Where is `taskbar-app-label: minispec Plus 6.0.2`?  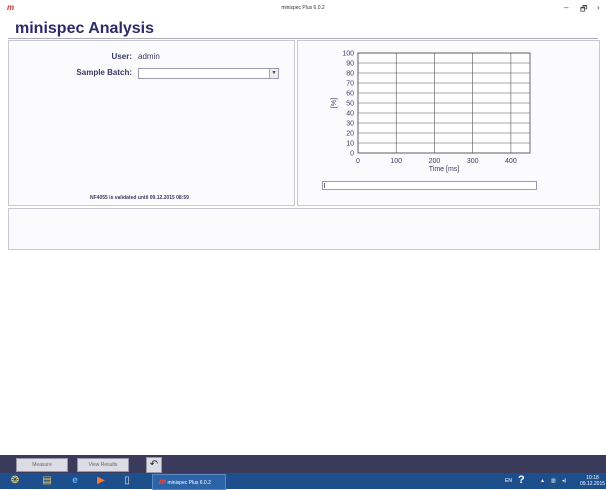 taskbar-app-label: minispec Plus 6.0.2 is located at coordinates (189, 483).